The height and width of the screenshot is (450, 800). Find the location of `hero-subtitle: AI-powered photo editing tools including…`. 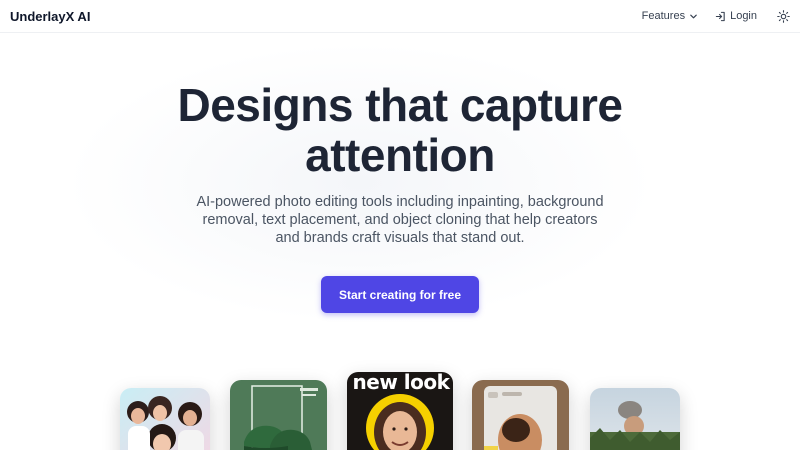

hero-subtitle: AI-powered photo editing tools including… is located at coordinates (400, 220).